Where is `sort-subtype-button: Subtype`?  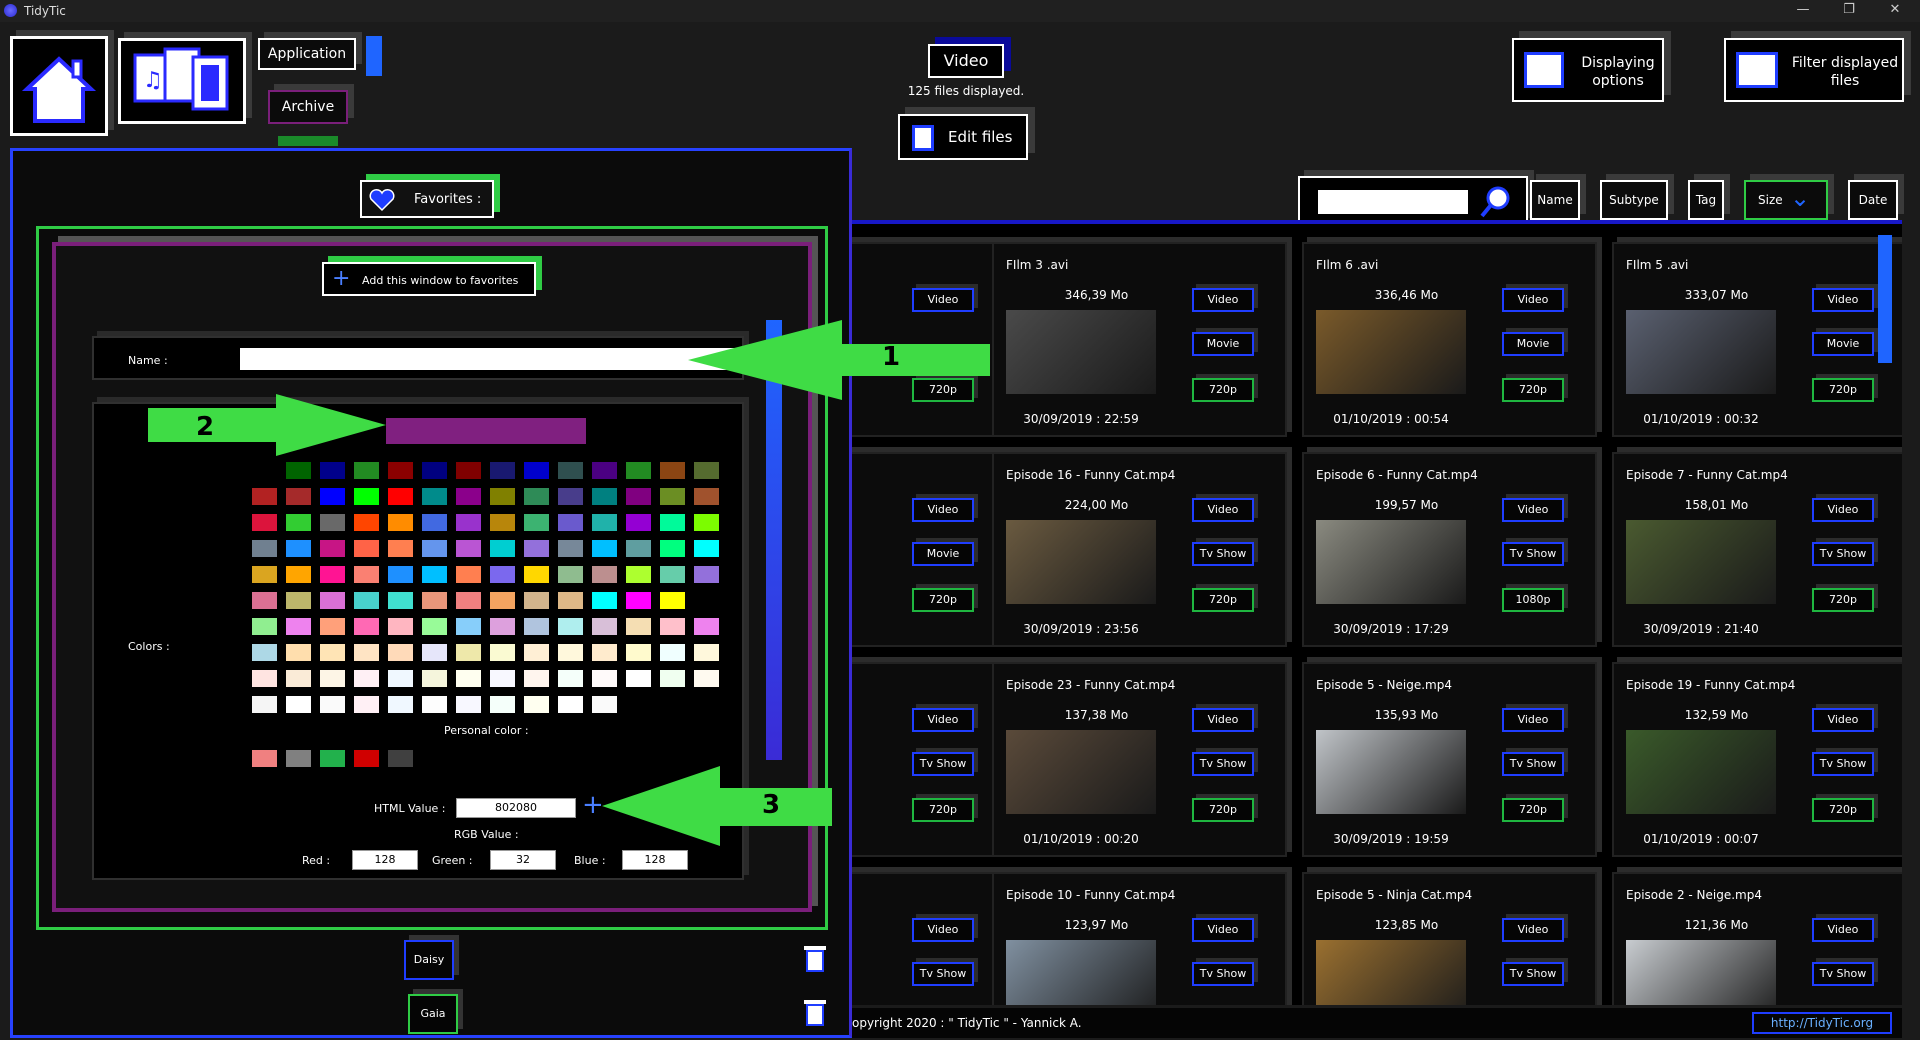
sort-subtype-button: Subtype is located at coordinates (1634, 200).